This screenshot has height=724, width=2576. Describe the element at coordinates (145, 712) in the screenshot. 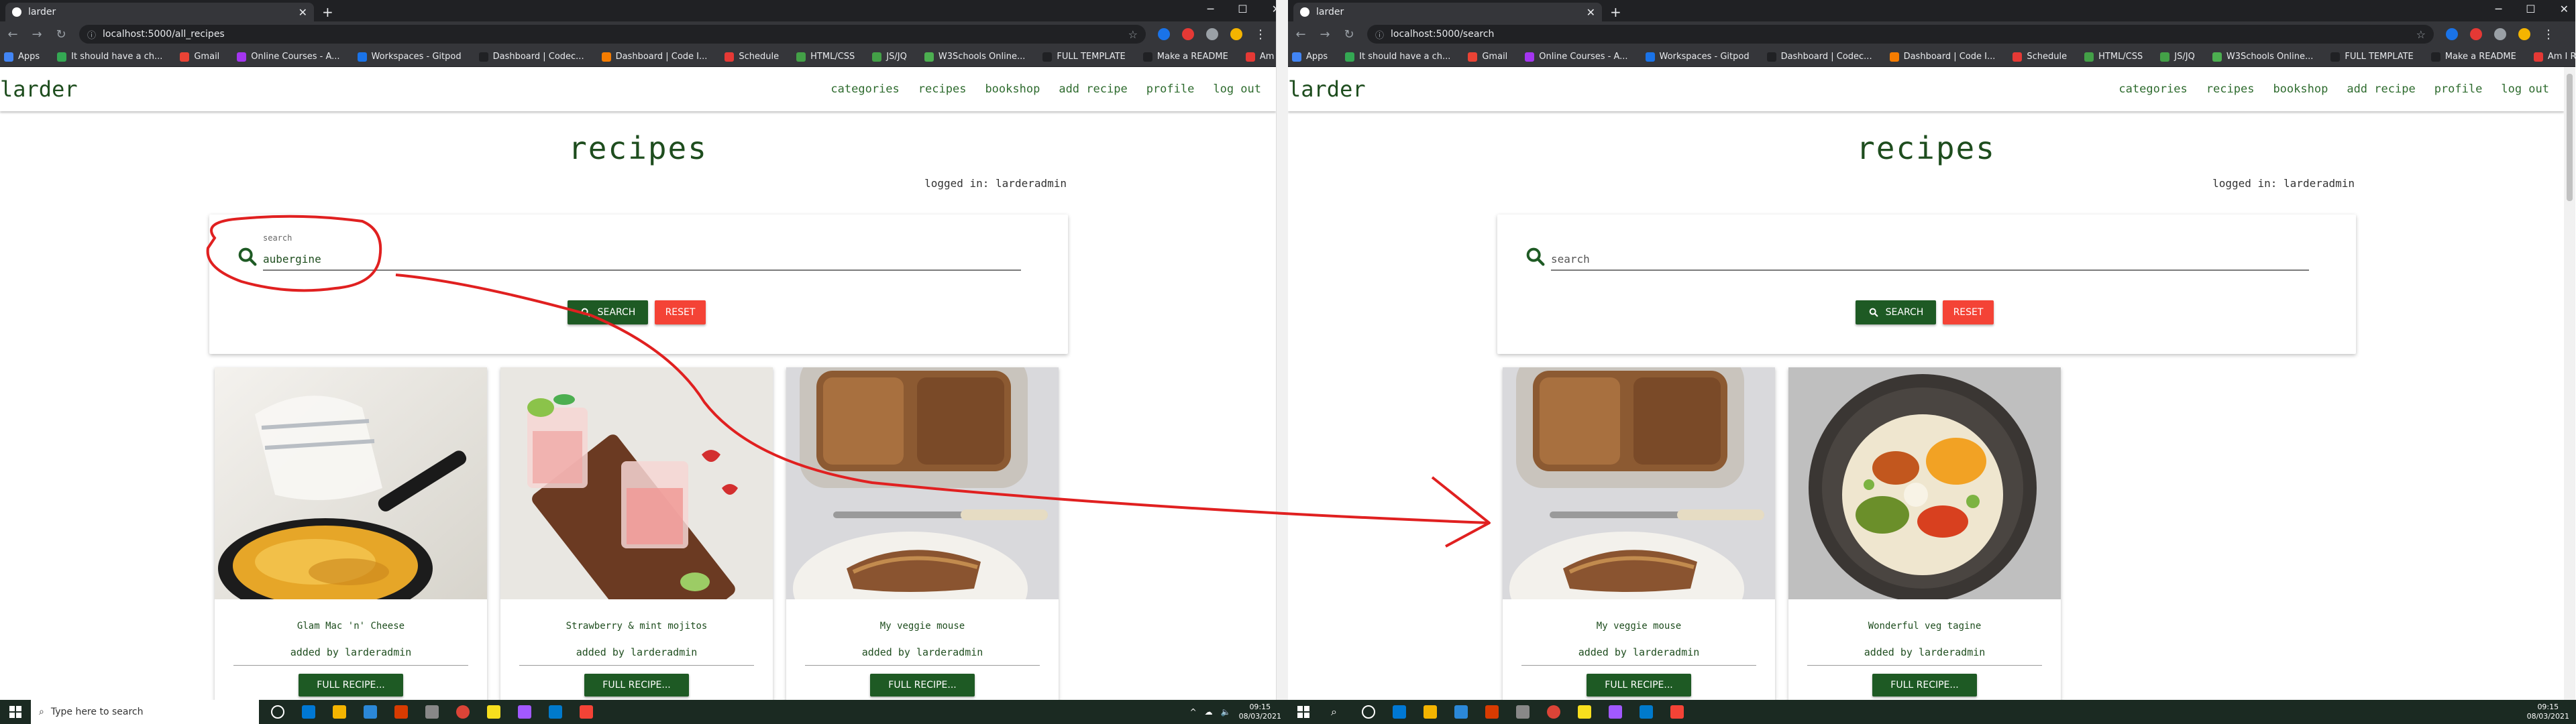

I see `taskbar-search: ⌕ Type here to search` at that location.